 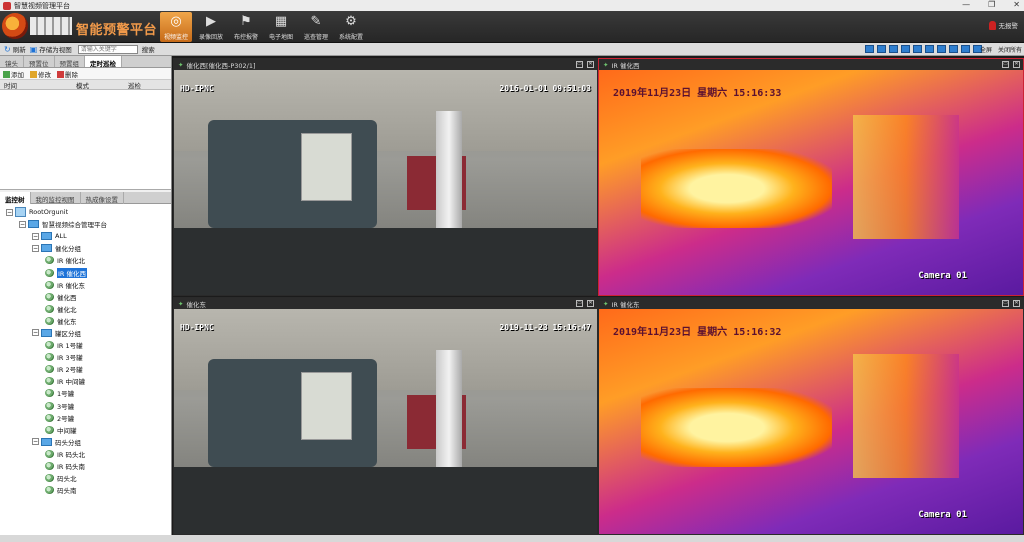 I want to click on save-icon: ▣, so click(x=33, y=49).